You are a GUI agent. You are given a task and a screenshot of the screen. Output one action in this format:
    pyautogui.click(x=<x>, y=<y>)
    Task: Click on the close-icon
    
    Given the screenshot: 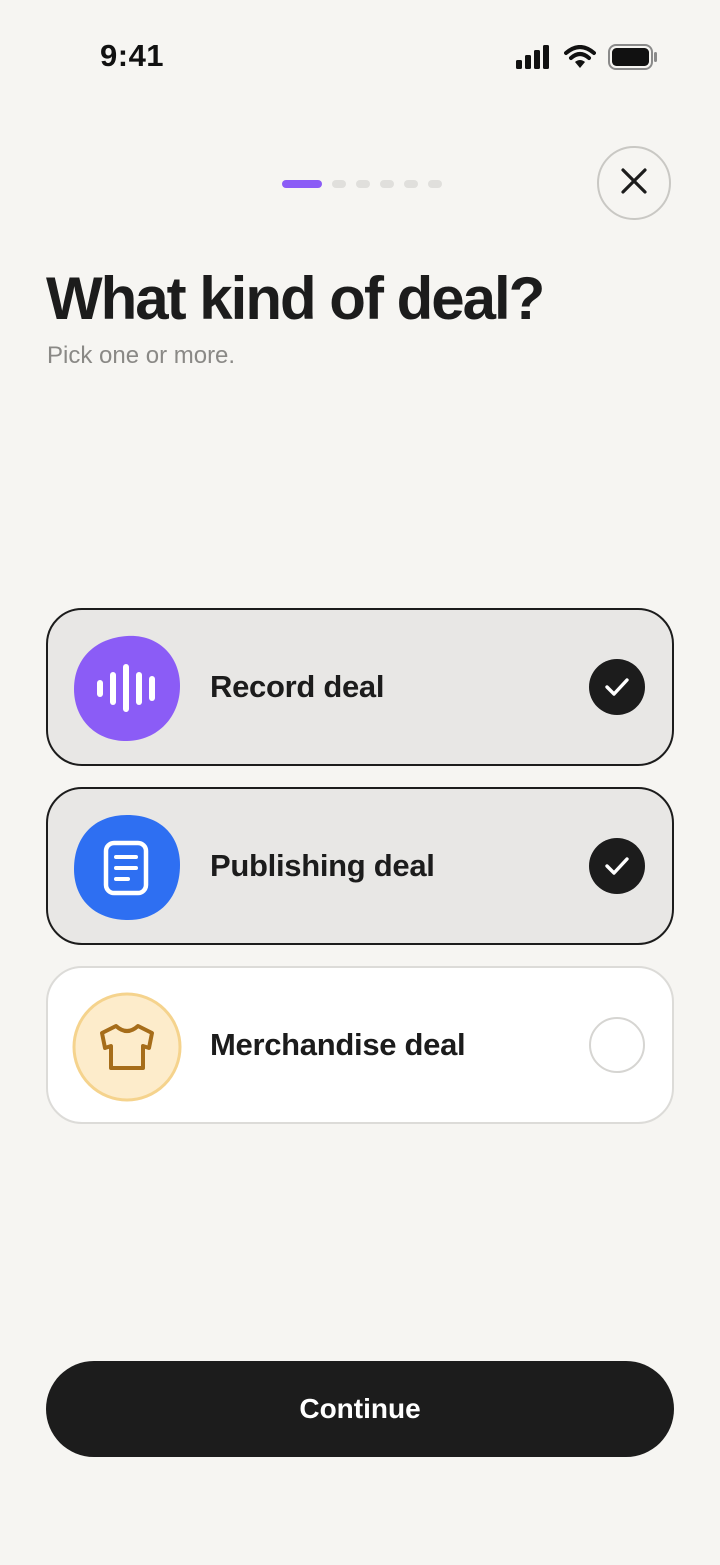 What is the action you would take?
    pyautogui.click(x=634, y=183)
    